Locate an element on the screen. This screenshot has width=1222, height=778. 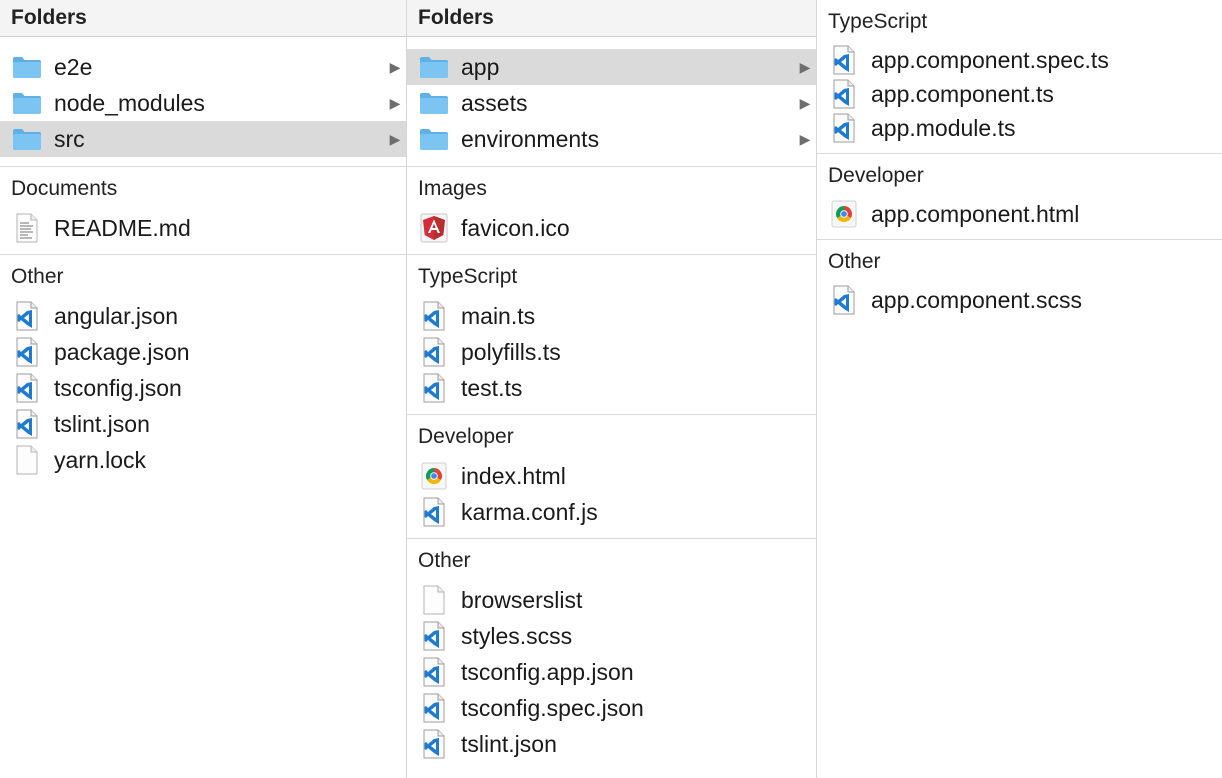
typescript-section: TypeScript main.ts polyfills.ts test.ts is located at coordinates (611, 334).